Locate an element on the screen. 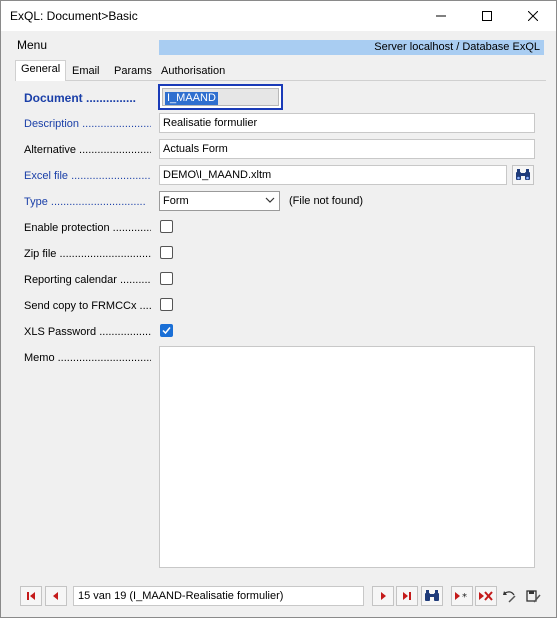 The height and width of the screenshot is (618, 557). document-input: I_MAAND is located at coordinates (220, 97).